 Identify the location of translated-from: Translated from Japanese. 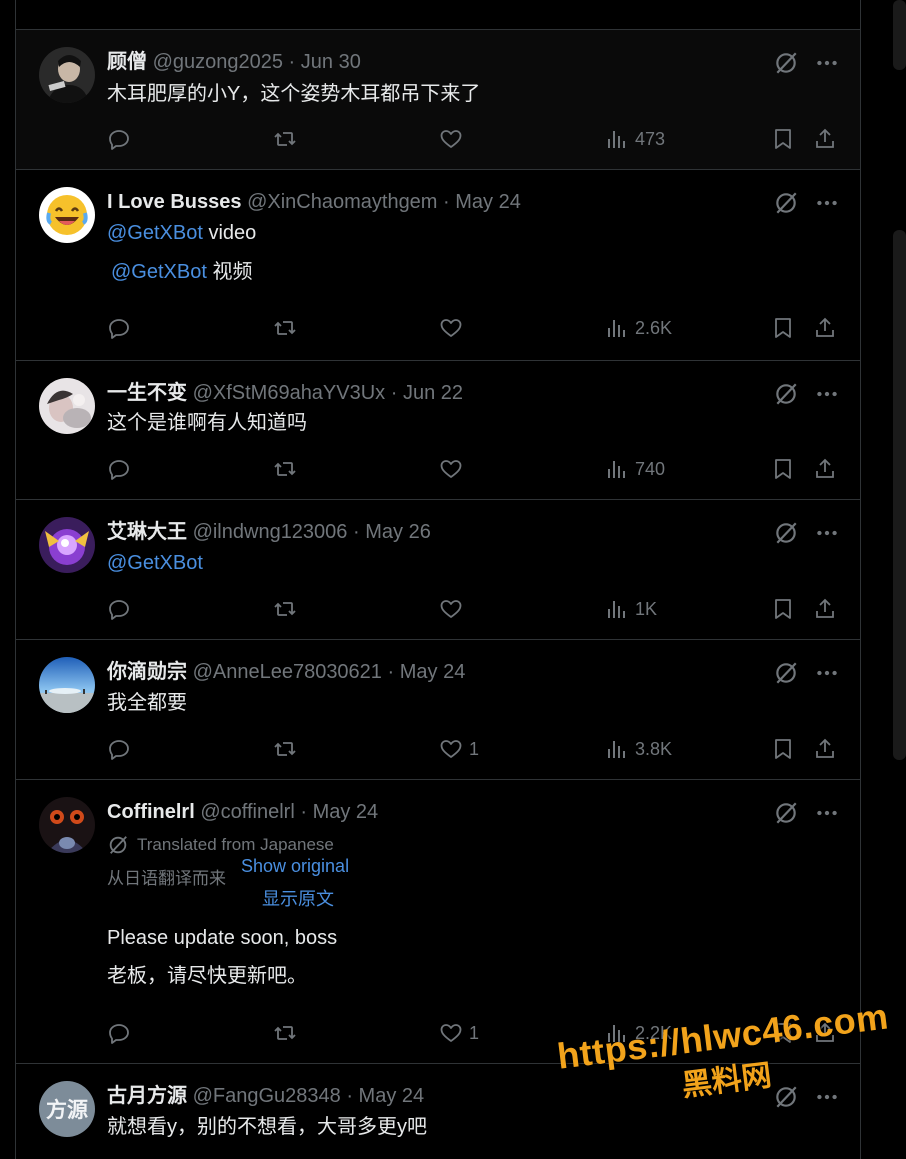
(220, 845).